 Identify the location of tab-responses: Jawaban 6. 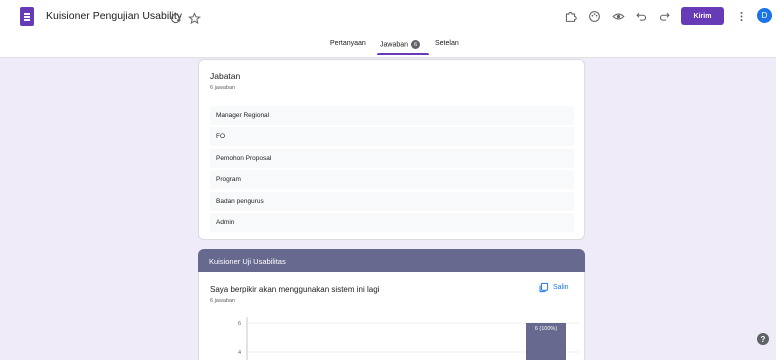
(400, 44).